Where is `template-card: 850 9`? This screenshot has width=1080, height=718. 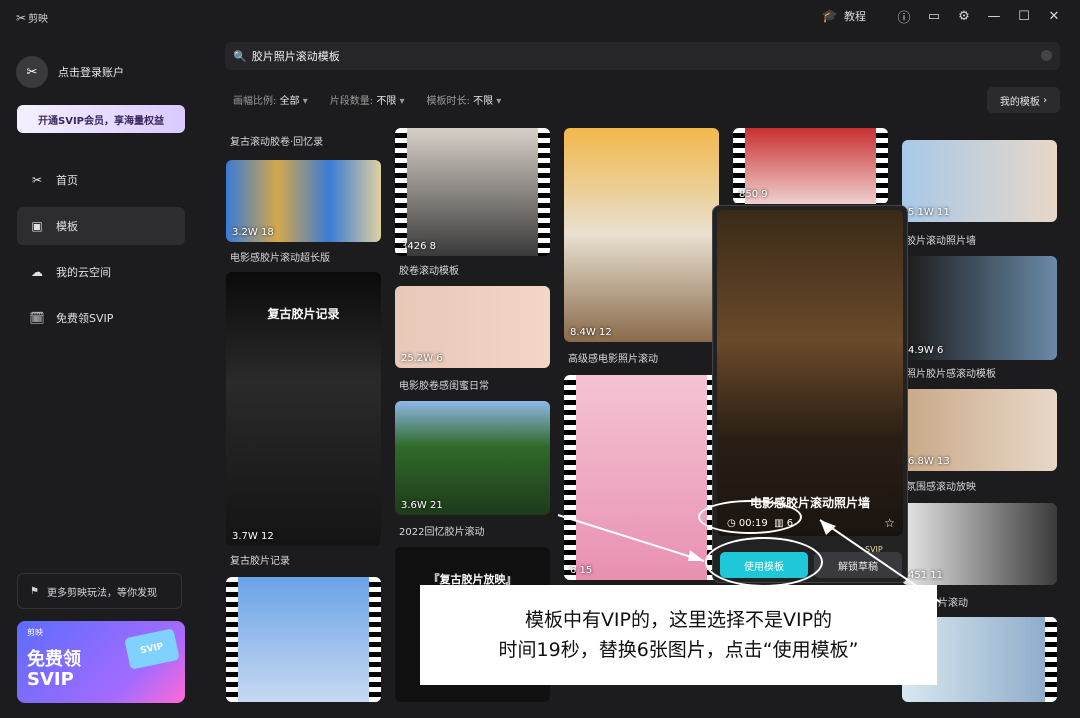 template-card: 850 9 is located at coordinates (810, 166).